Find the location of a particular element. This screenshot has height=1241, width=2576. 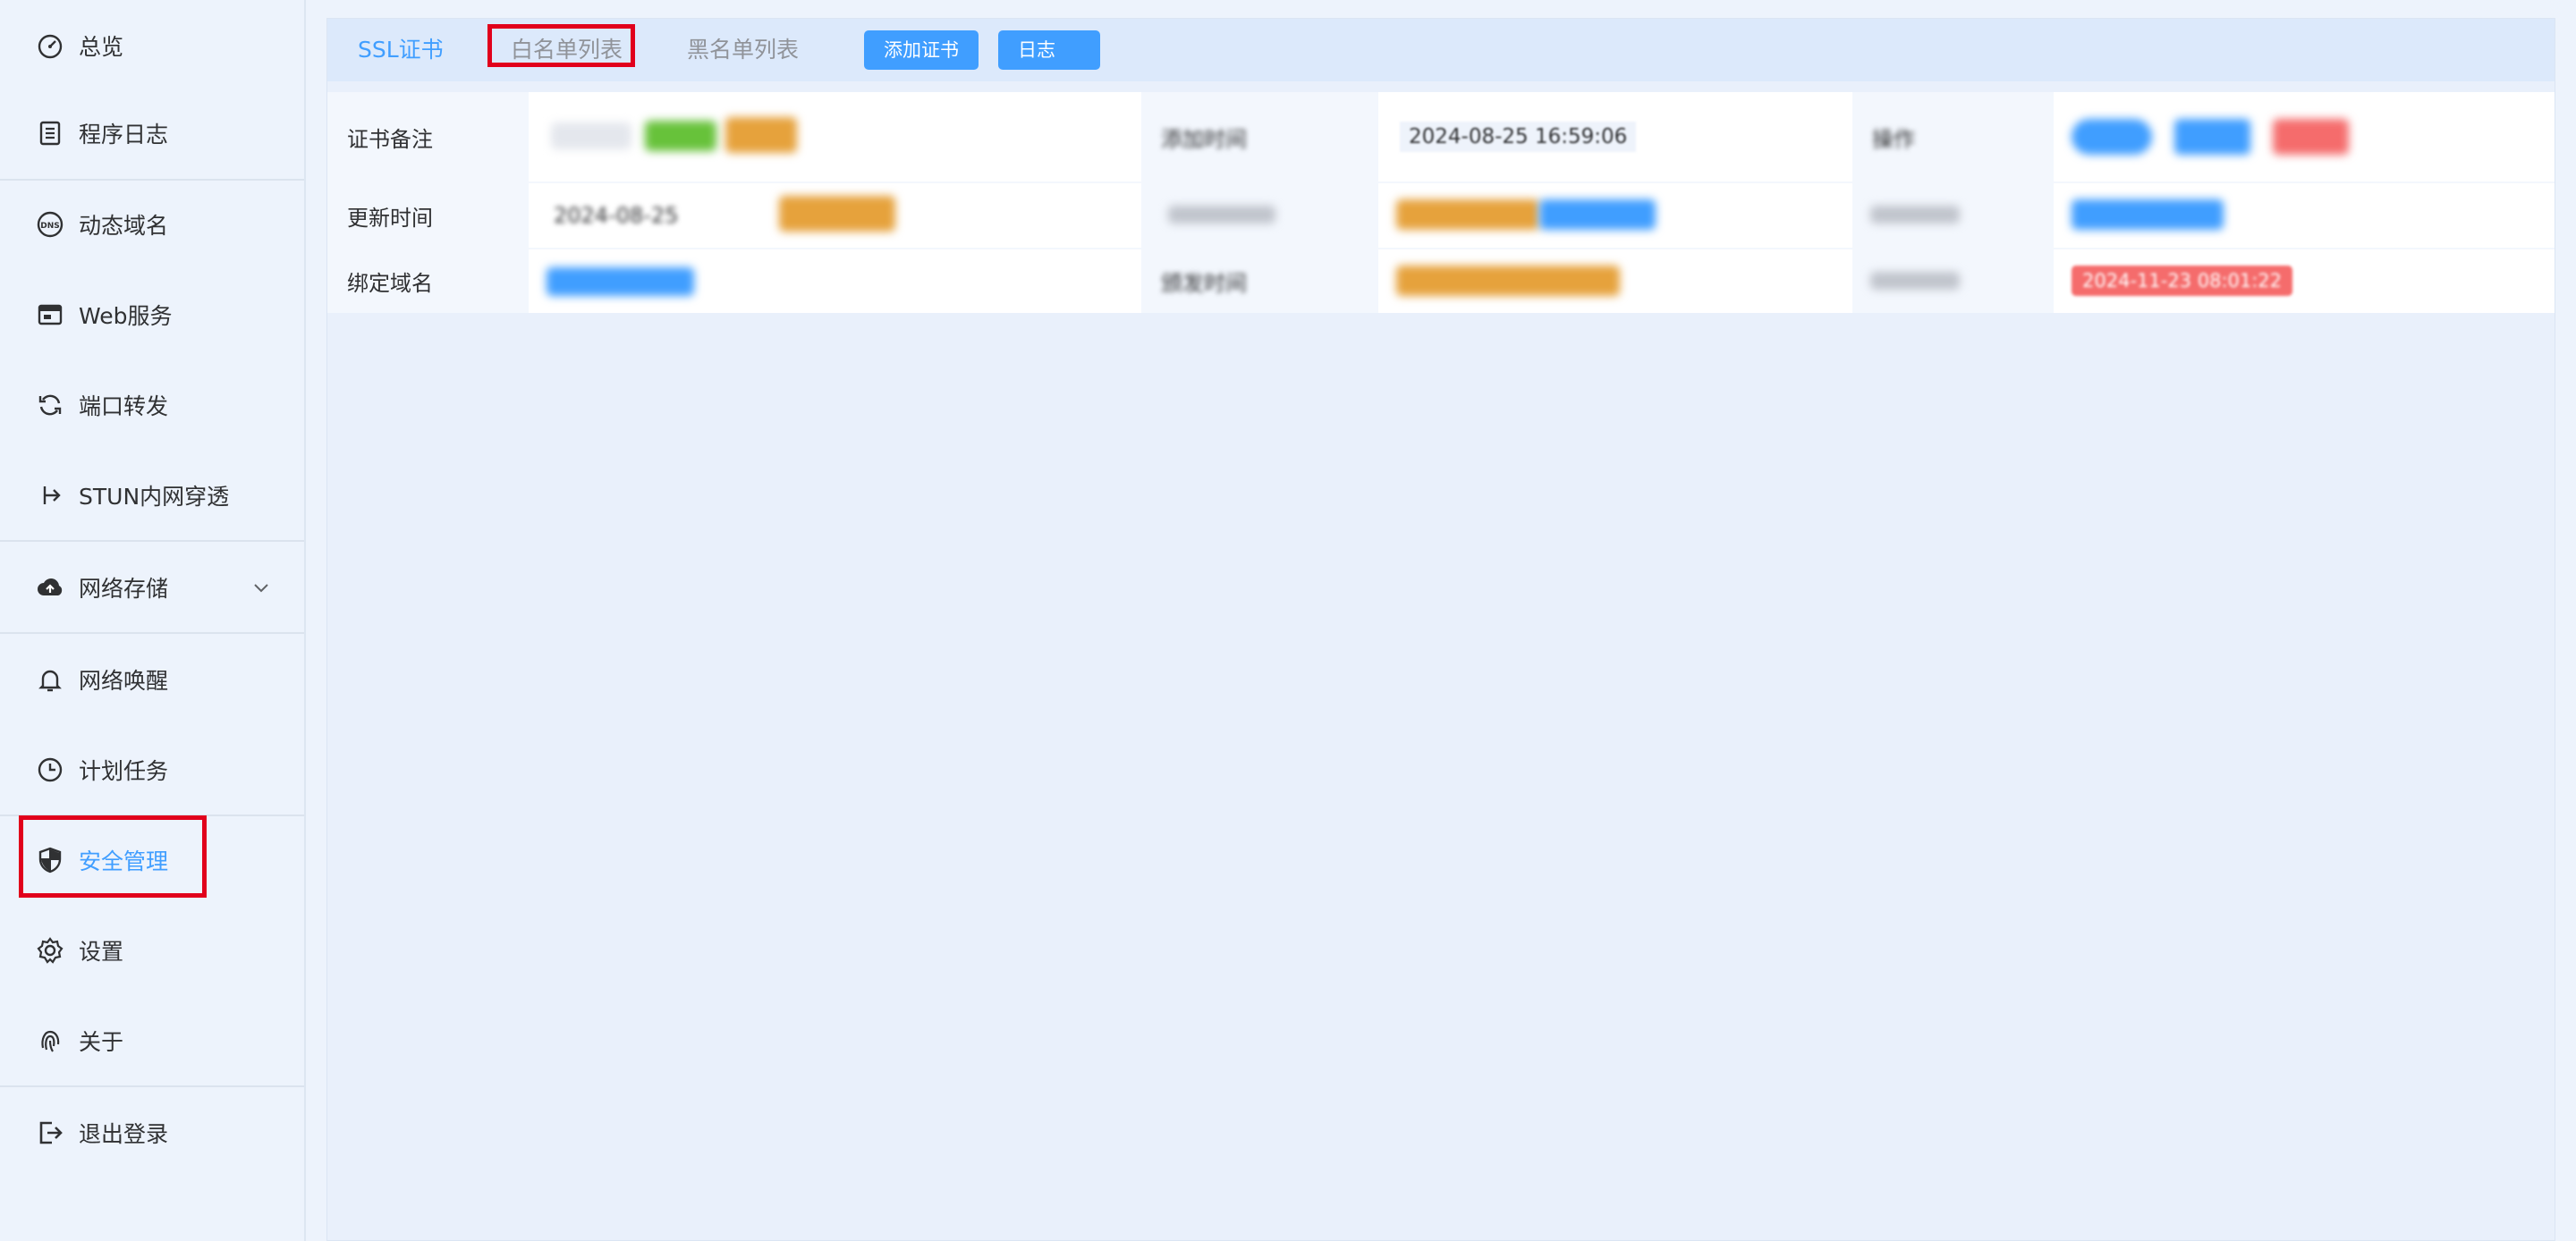

clock-icon is located at coordinates (50, 770).